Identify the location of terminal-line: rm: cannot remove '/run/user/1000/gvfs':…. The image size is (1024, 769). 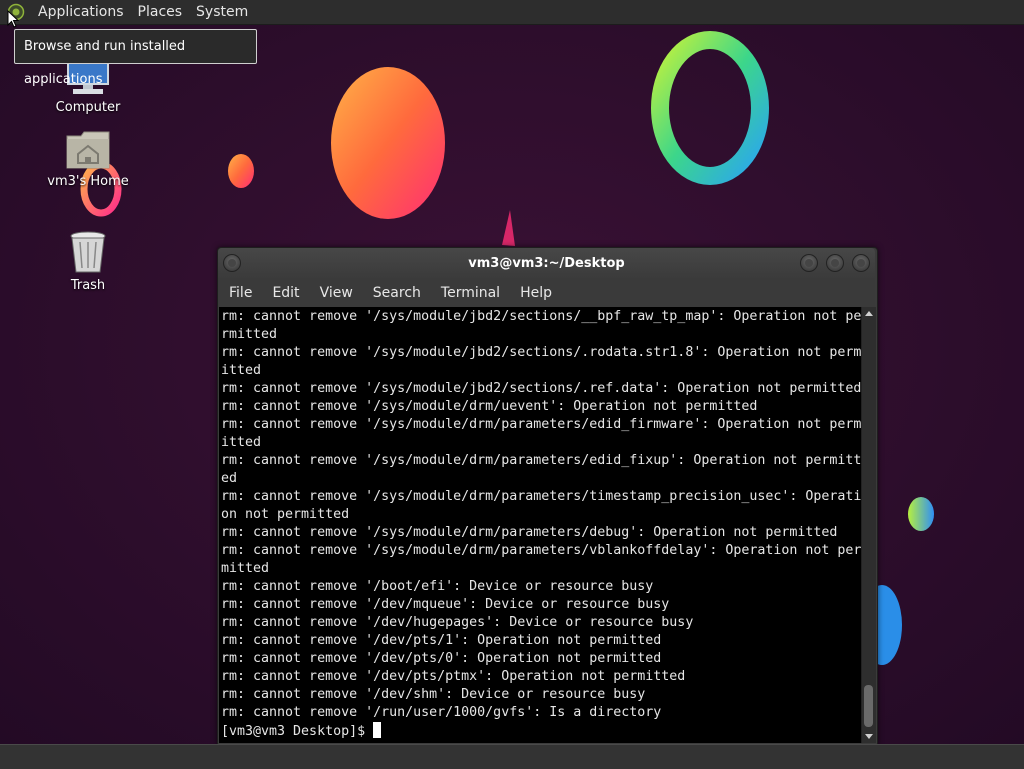
(441, 712).